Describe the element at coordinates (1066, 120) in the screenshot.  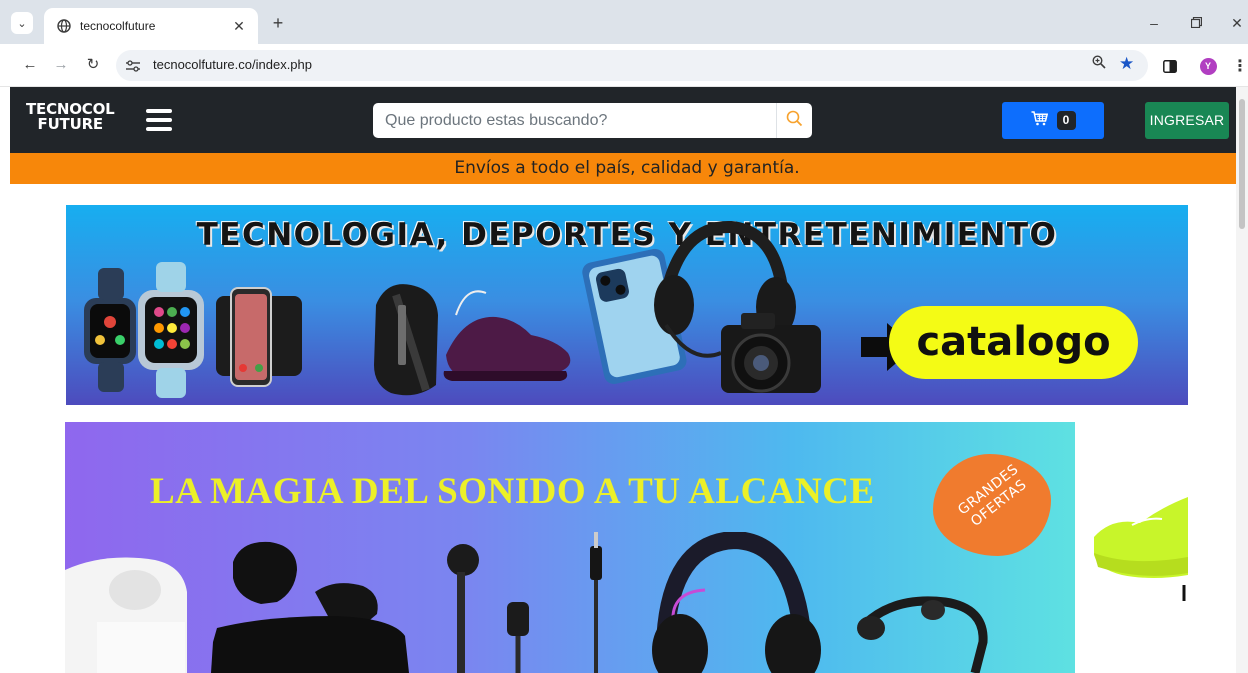
I see `cart-count-badge: 0` at that location.